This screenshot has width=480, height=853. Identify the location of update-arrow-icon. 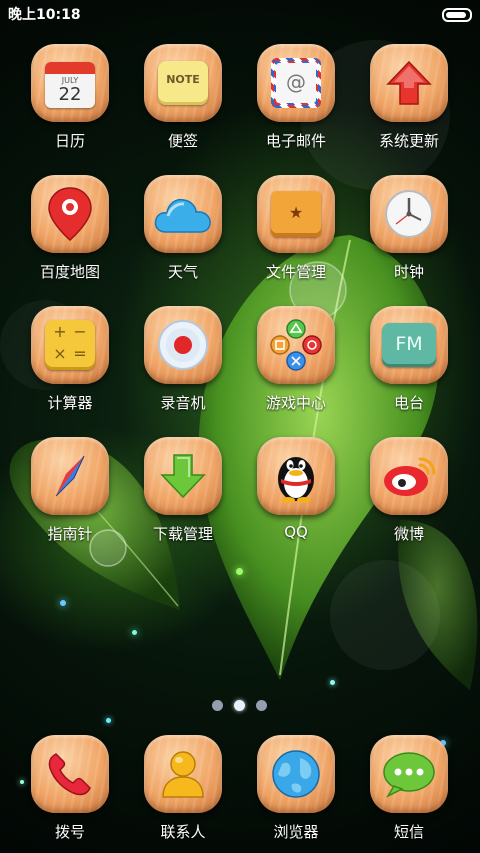
(409, 82).